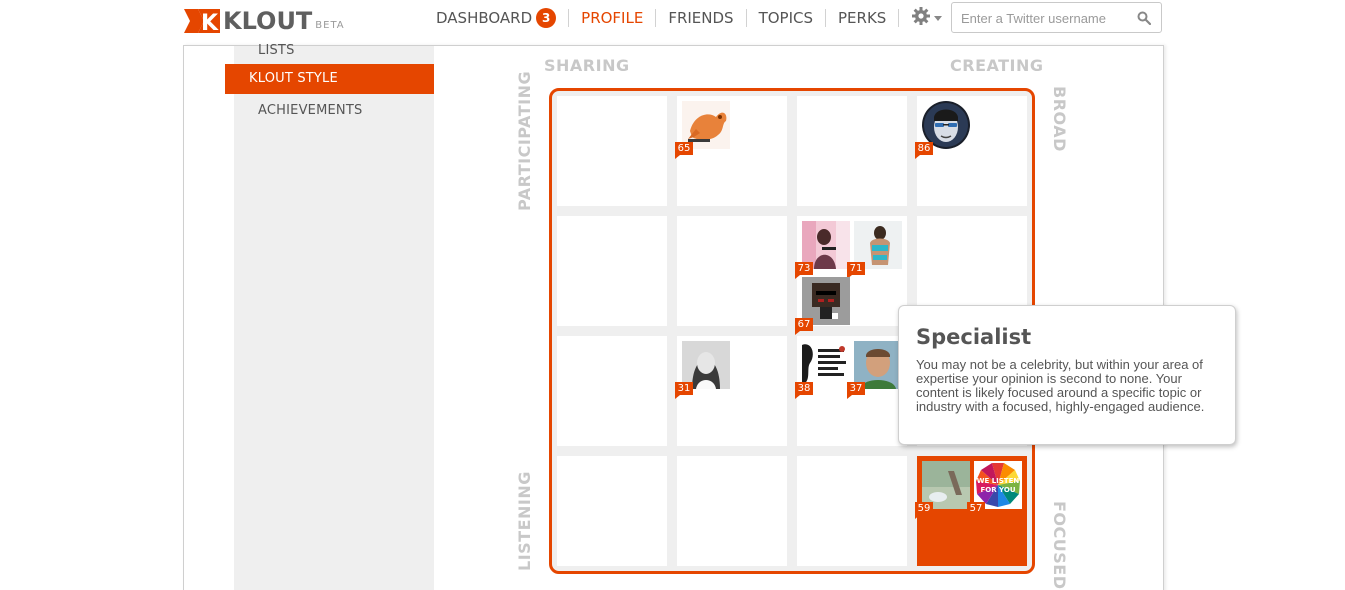 This screenshot has width=1345, height=590. Describe the element at coordinates (997, 65) in the screenshot. I see `axis-label-creating: CREATING` at that location.